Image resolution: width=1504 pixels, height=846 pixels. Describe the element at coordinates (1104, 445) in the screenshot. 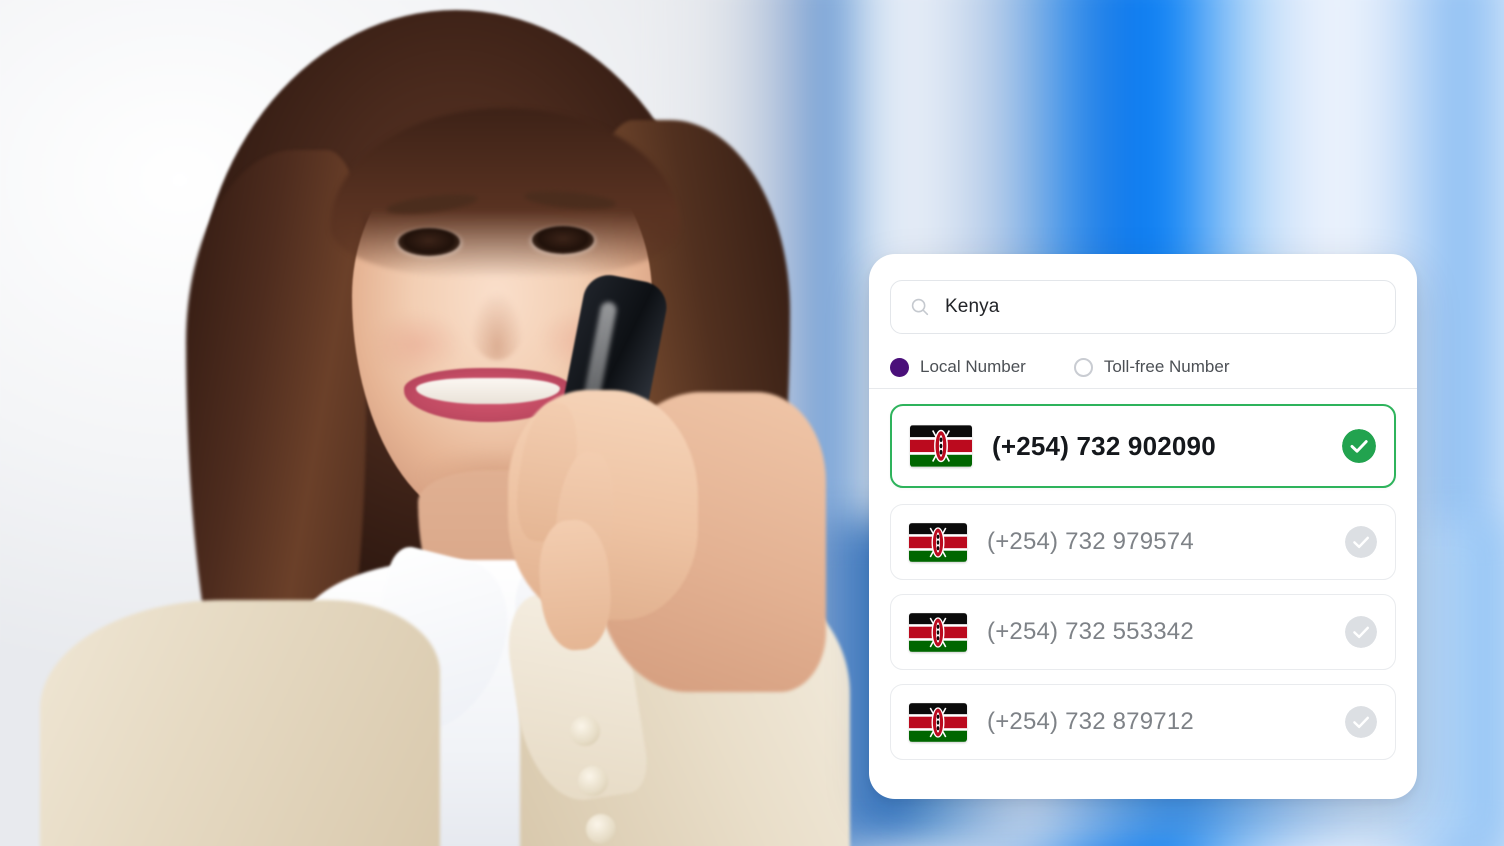

I see `phone-number-text: (+254) 732 902090` at that location.